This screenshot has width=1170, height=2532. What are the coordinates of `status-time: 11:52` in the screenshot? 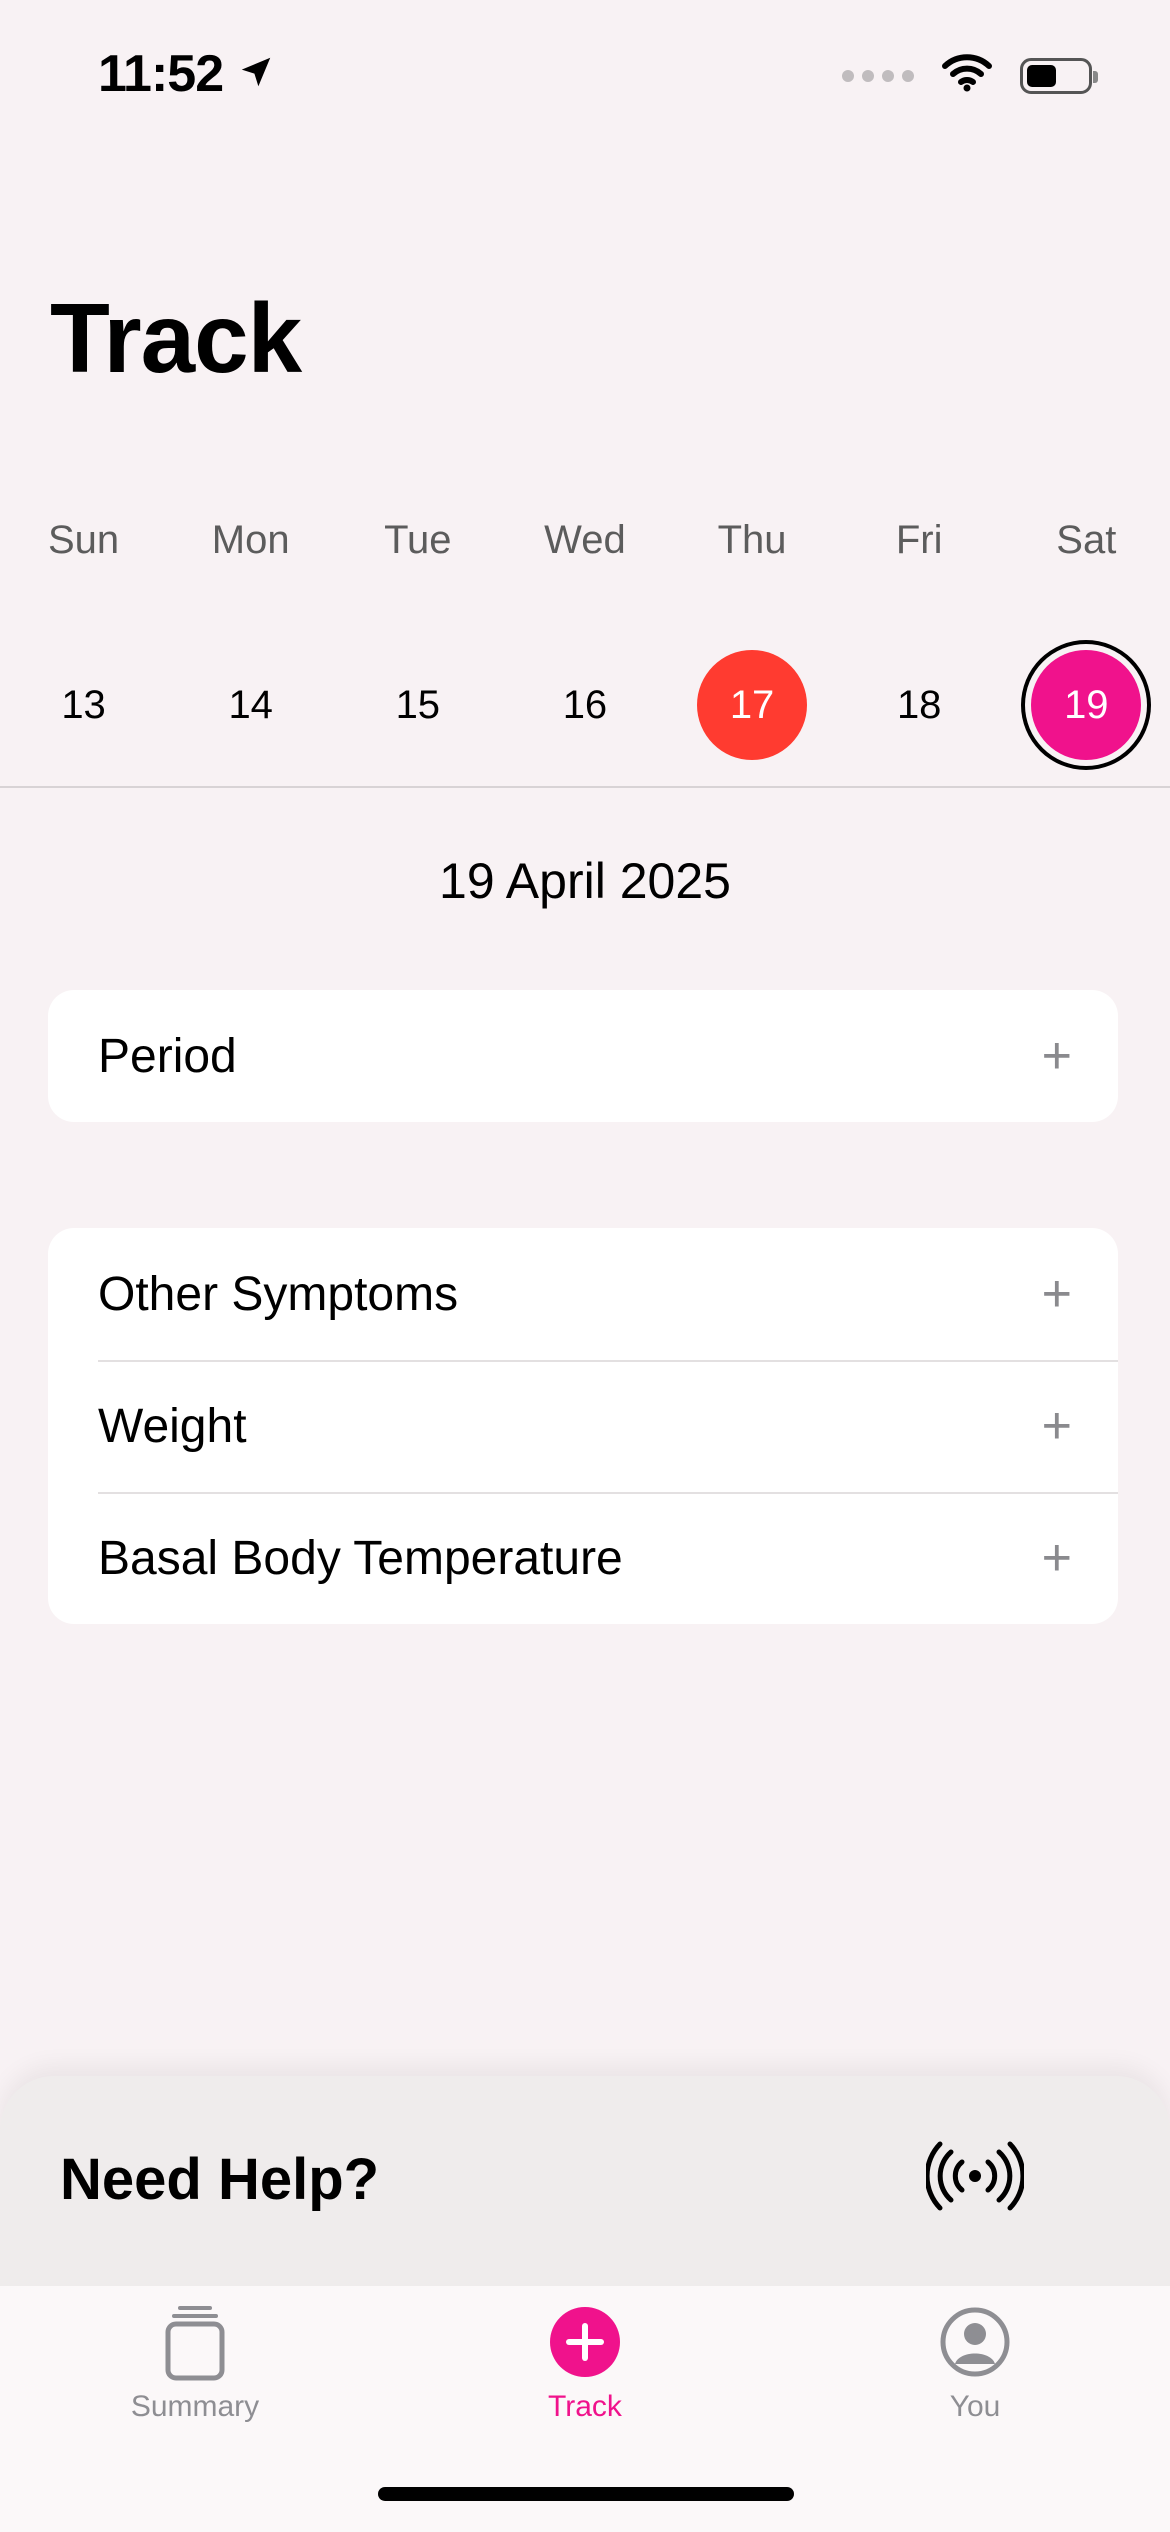 It's located at (161, 74).